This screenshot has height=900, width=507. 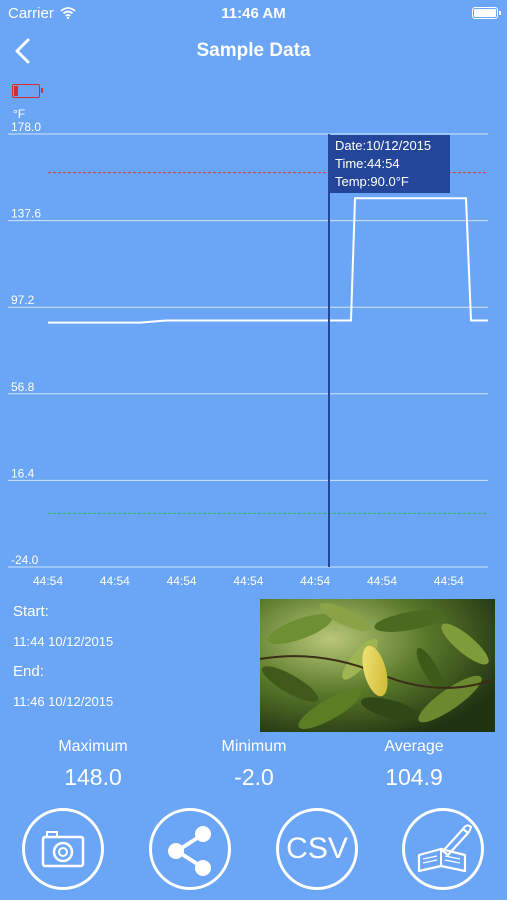 I want to click on tooltip-date: Date:10/12/2015, so click(x=383, y=145).